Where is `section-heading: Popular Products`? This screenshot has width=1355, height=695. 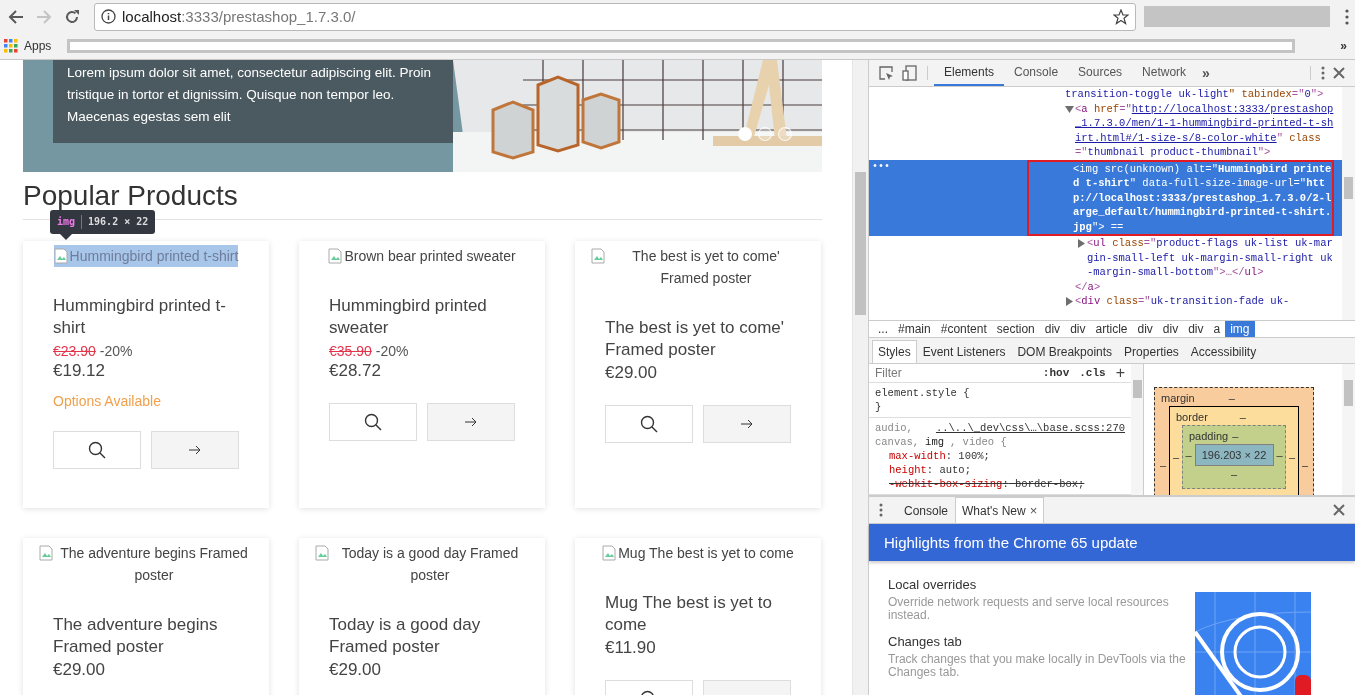 section-heading: Popular Products is located at coordinates (130, 195).